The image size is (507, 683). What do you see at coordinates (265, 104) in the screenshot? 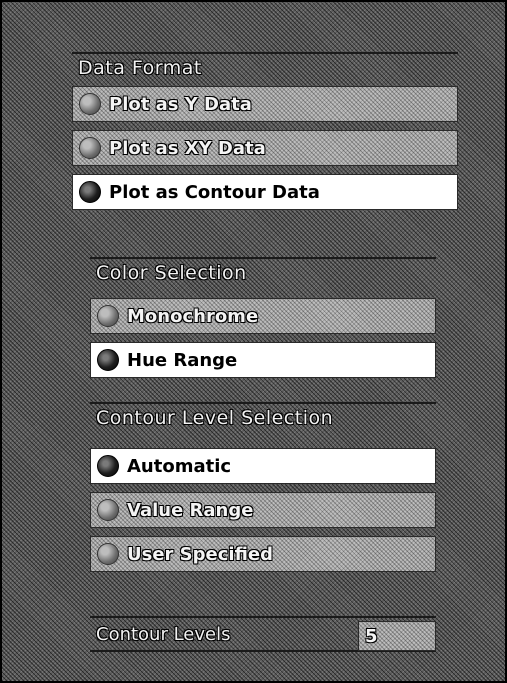
I see `option-plot-as-y-data: Plot as Y Data` at bounding box center [265, 104].